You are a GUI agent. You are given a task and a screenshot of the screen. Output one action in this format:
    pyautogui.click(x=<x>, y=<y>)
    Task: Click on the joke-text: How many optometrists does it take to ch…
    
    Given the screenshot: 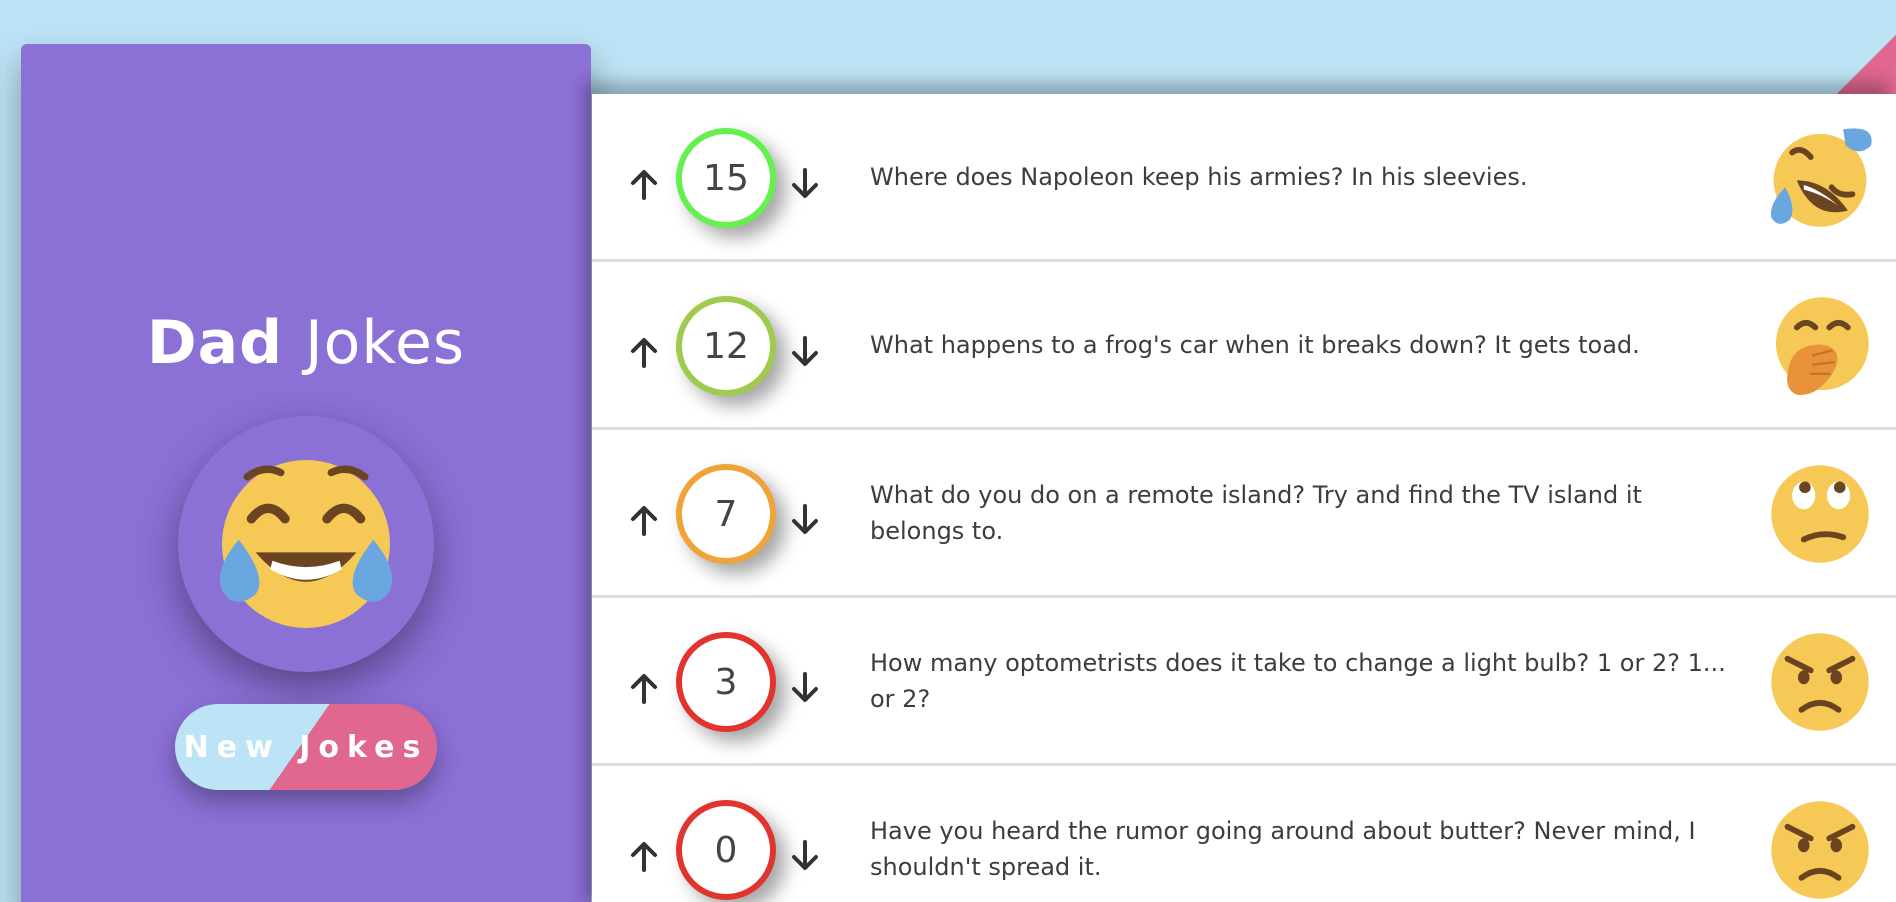 What is the action you would take?
    pyautogui.click(x=1298, y=680)
    